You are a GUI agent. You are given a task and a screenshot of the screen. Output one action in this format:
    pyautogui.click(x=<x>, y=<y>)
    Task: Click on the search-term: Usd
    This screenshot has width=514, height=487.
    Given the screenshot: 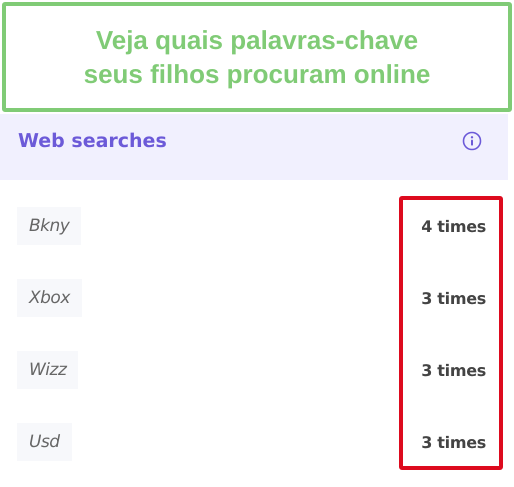 What is the action you would take?
    pyautogui.click(x=44, y=442)
    